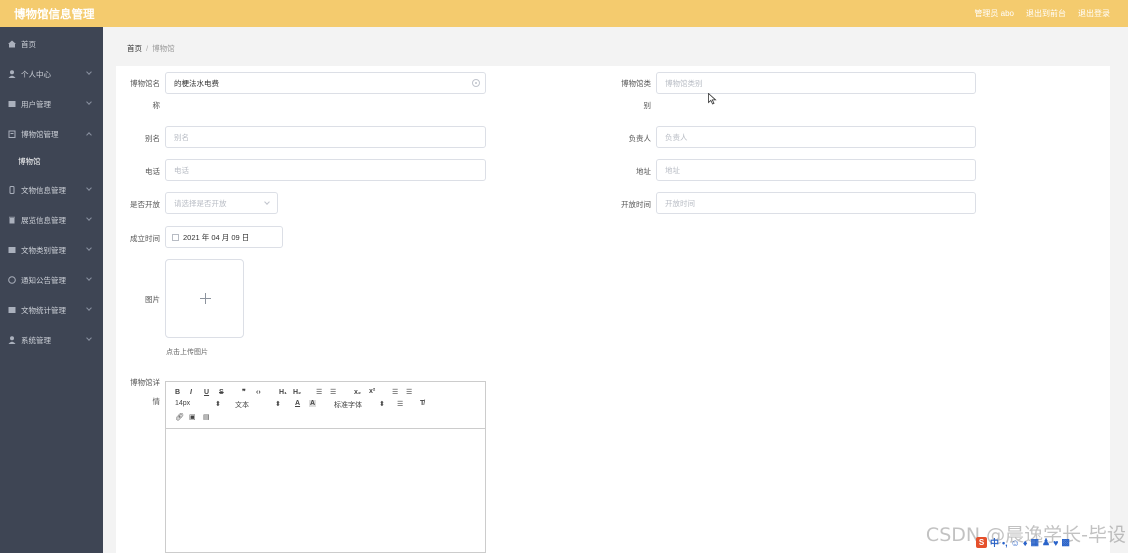  Describe the element at coordinates (476, 83) in the screenshot. I see `clear-icon` at that location.